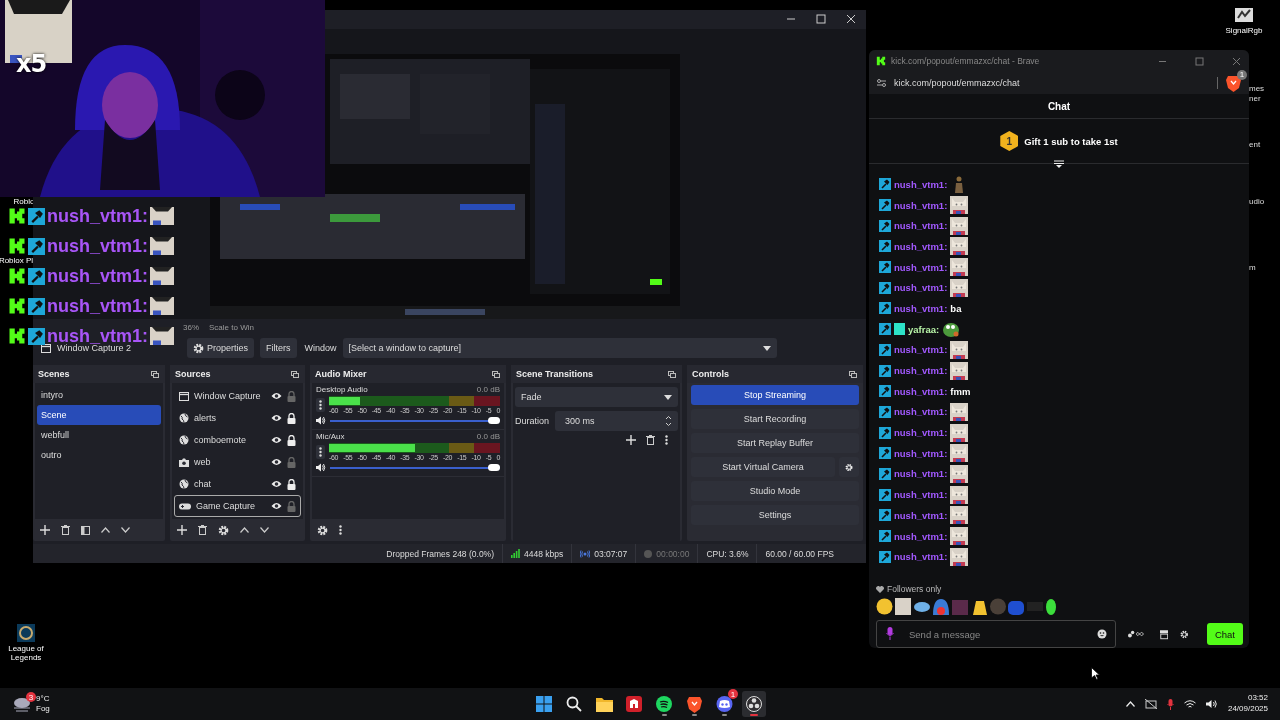 This screenshot has width=1280, height=720. I want to click on desktop-icon-label: SignalRgb, so click(1244, 31).